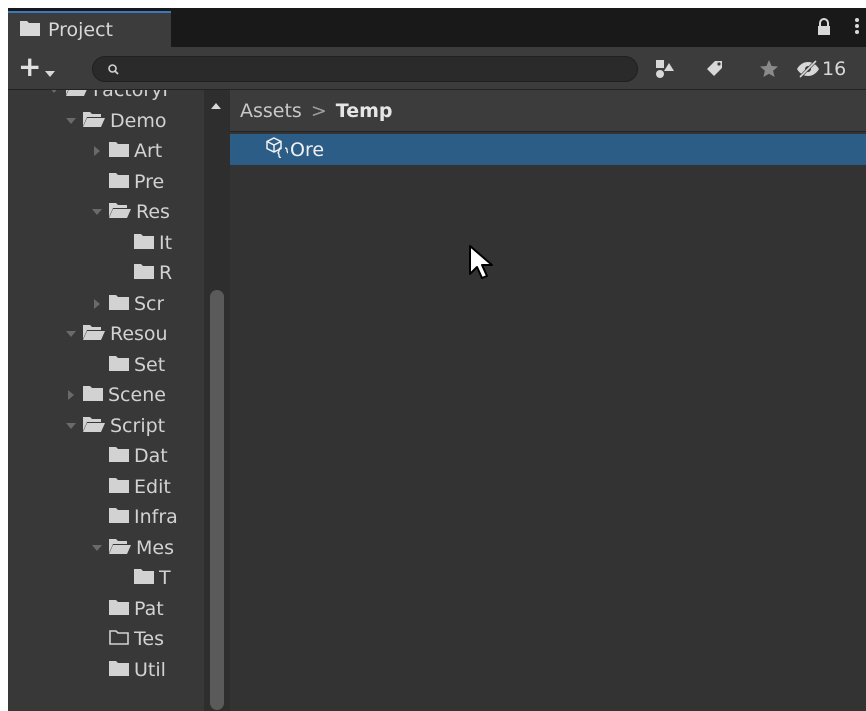 The height and width of the screenshot is (711, 866). I want to click on eye-slash-icon, so click(808, 69).